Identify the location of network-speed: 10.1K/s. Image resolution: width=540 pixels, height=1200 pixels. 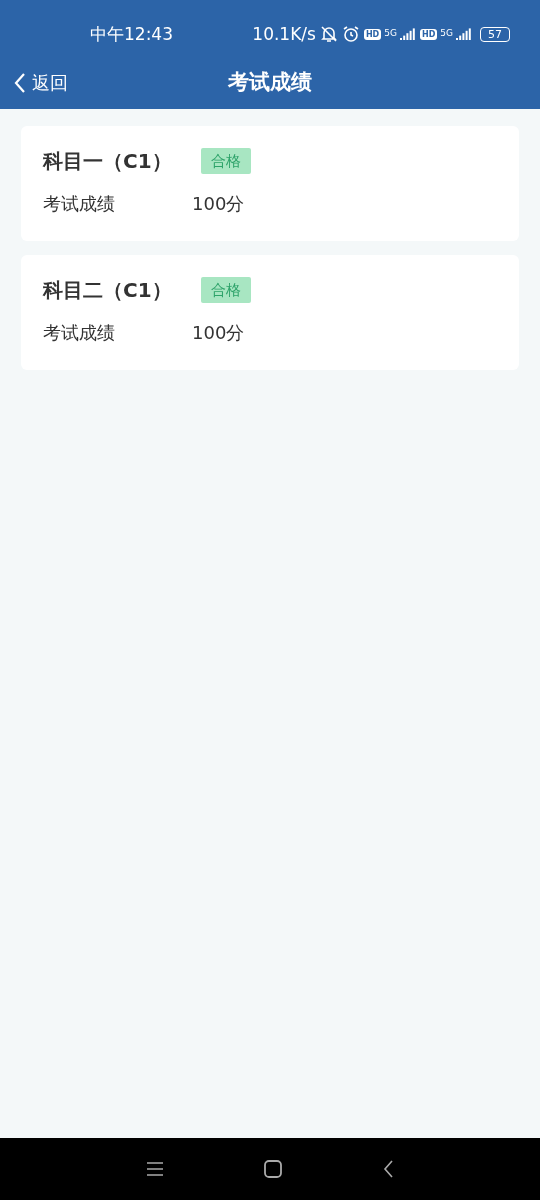
(284, 34).